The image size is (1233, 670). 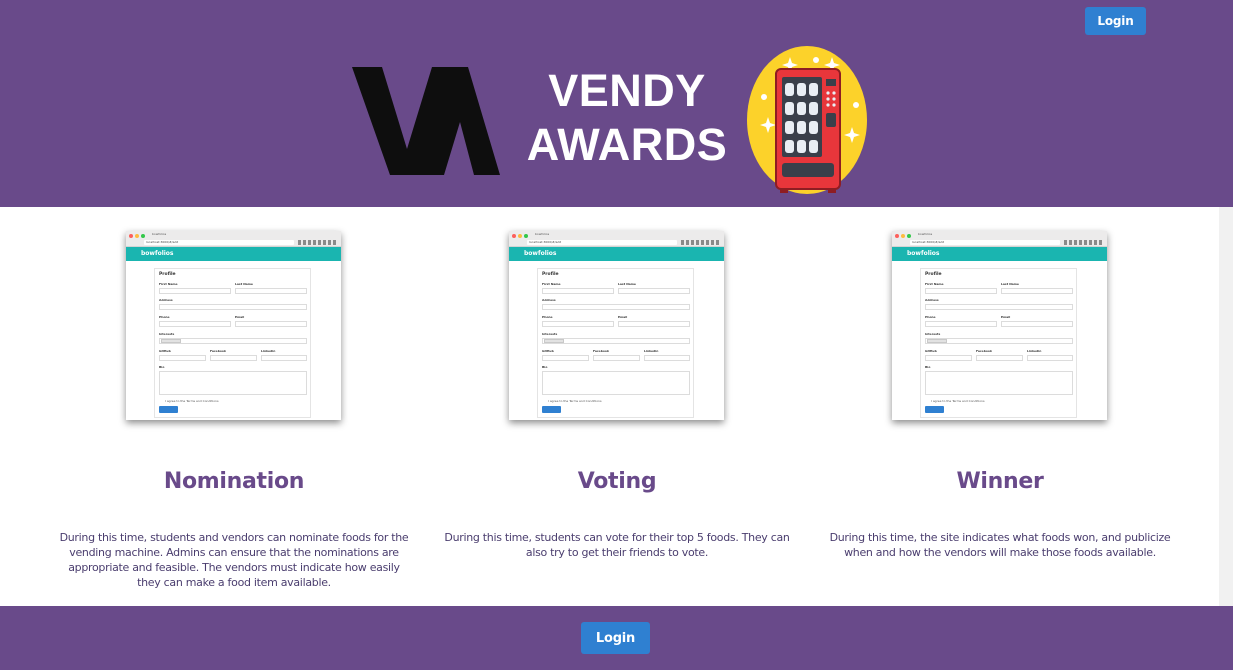 What do you see at coordinates (616, 383) in the screenshot?
I see `field-bio` at bounding box center [616, 383].